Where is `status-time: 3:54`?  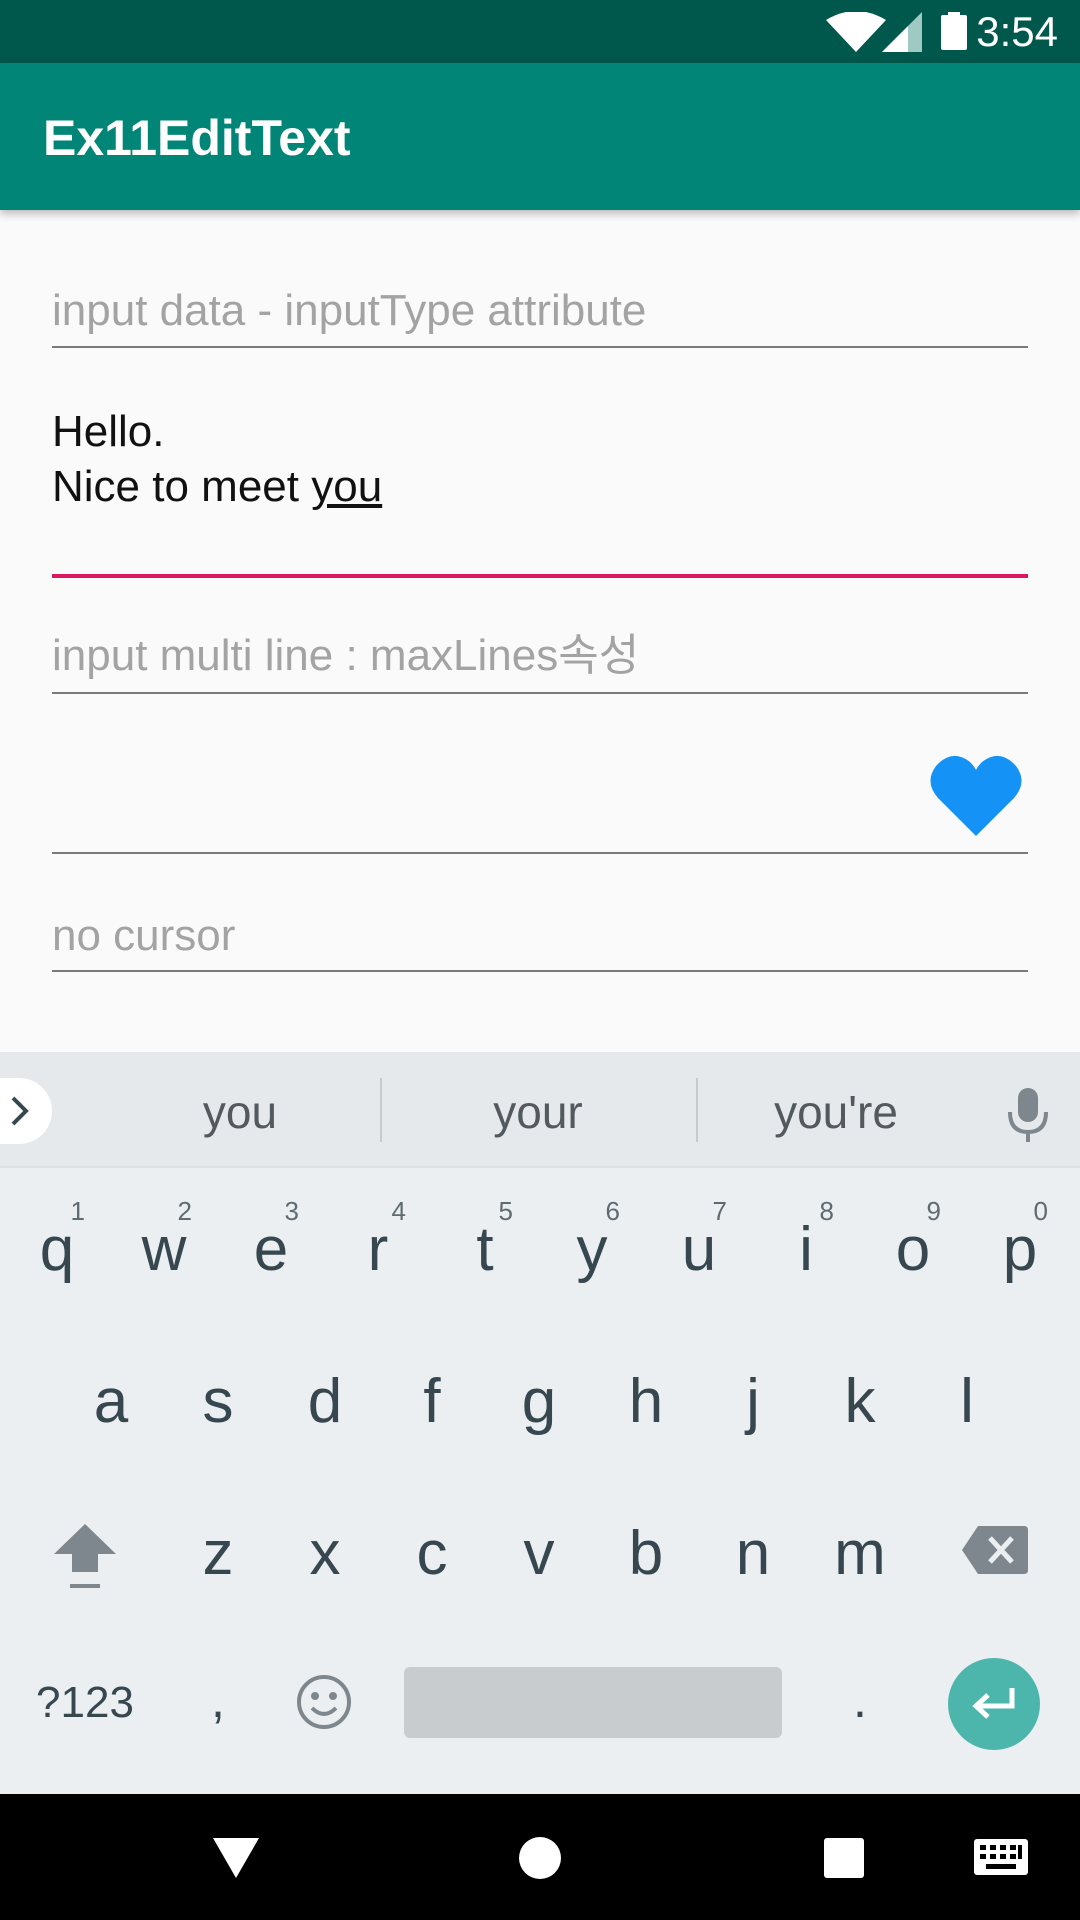 status-time: 3:54 is located at coordinates (1017, 31).